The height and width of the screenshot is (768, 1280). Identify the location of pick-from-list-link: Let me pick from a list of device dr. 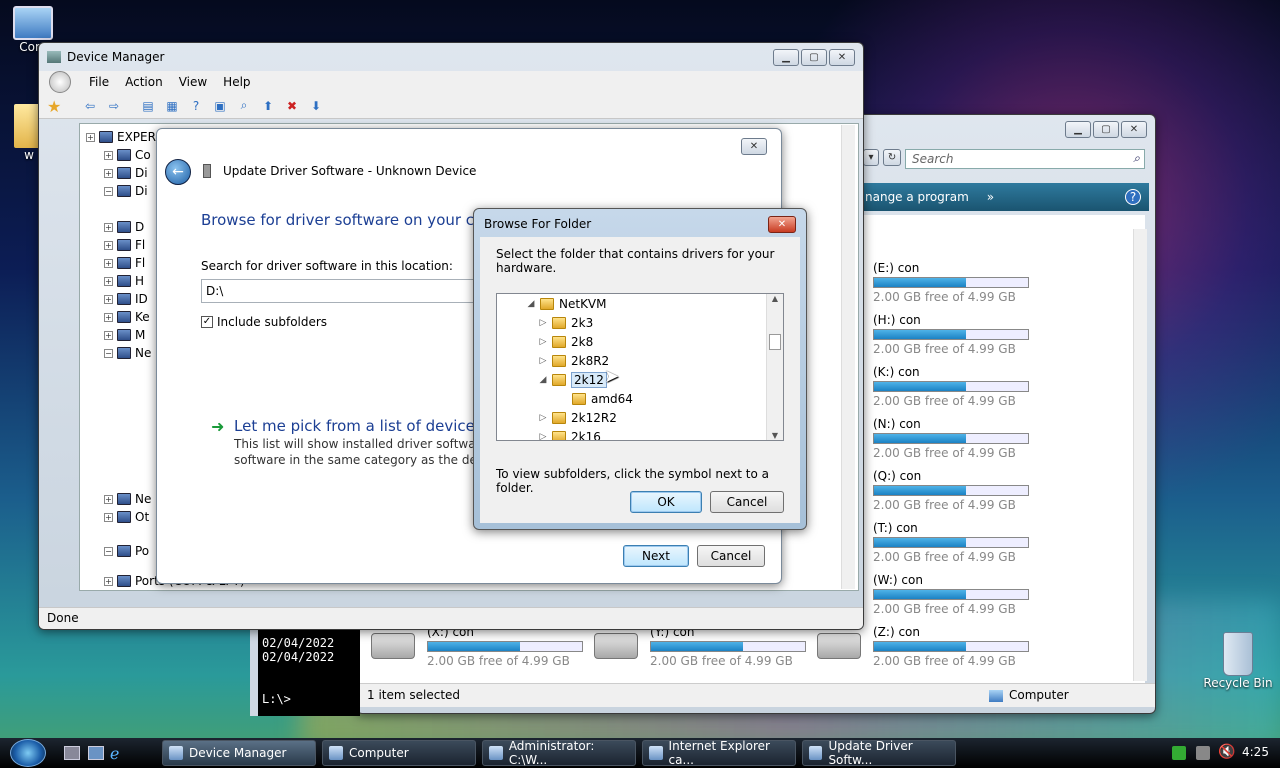
(364, 426).